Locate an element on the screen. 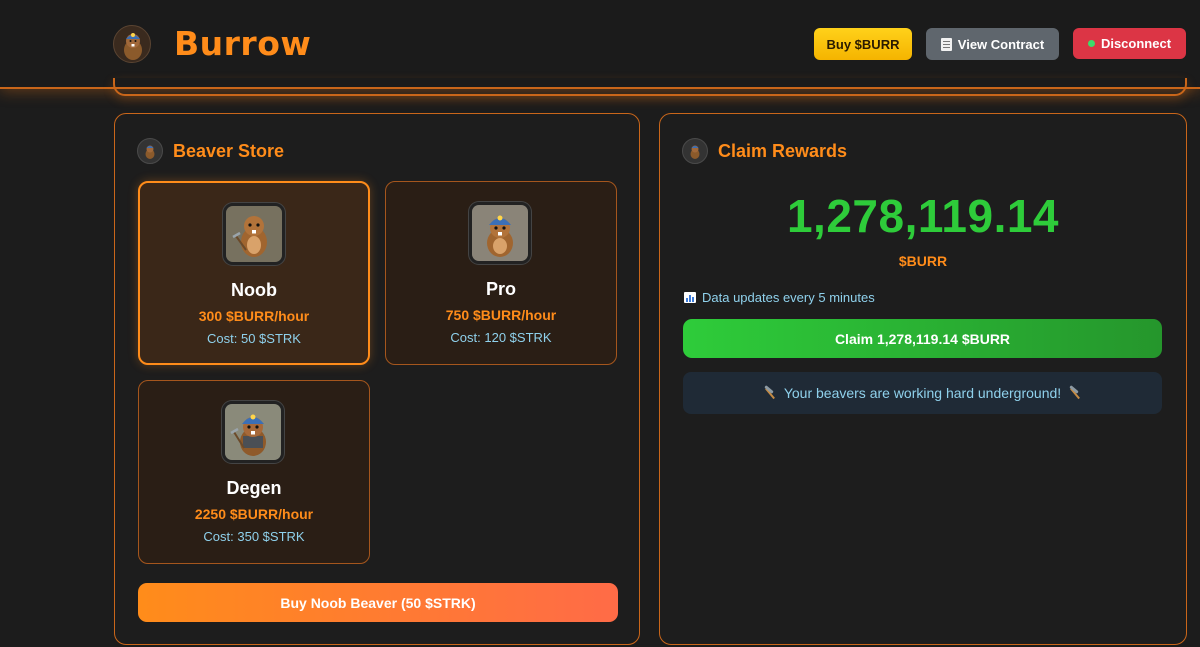  bar-chart-icon is located at coordinates (690, 297).